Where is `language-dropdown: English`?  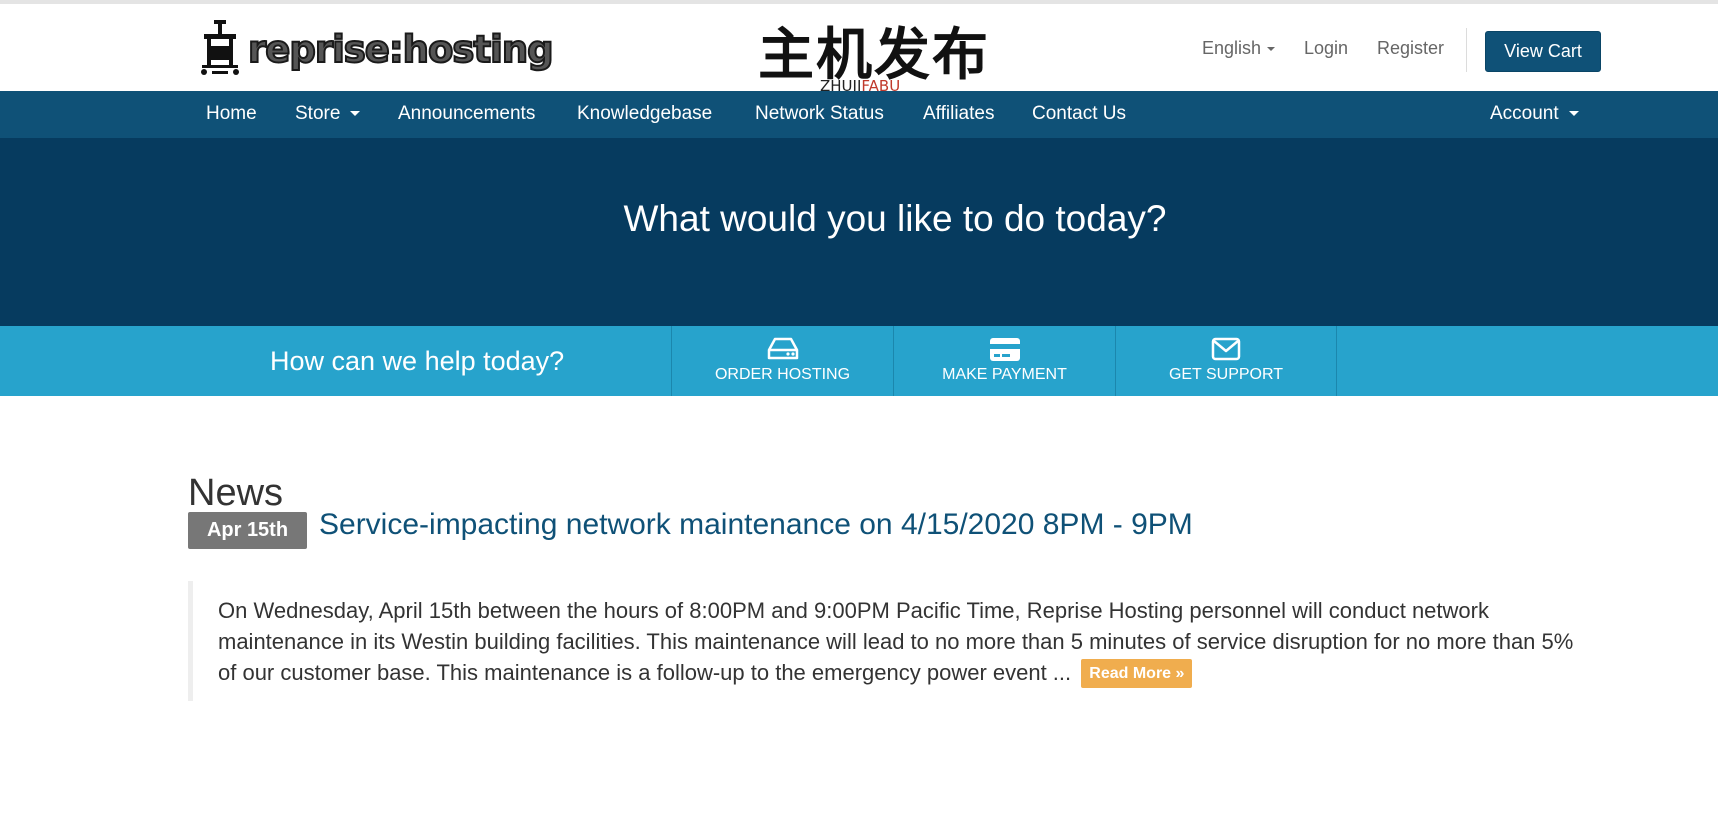
language-dropdown: English is located at coordinates (1239, 51).